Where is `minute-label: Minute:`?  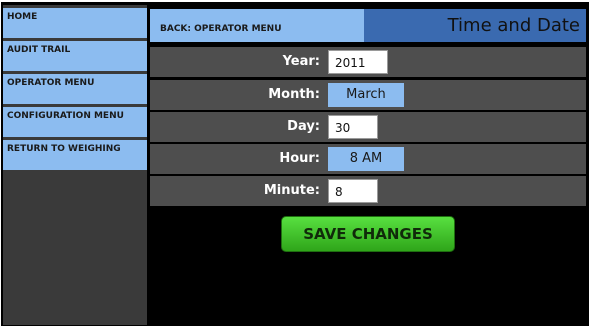 minute-label: Minute: is located at coordinates (291, 190).